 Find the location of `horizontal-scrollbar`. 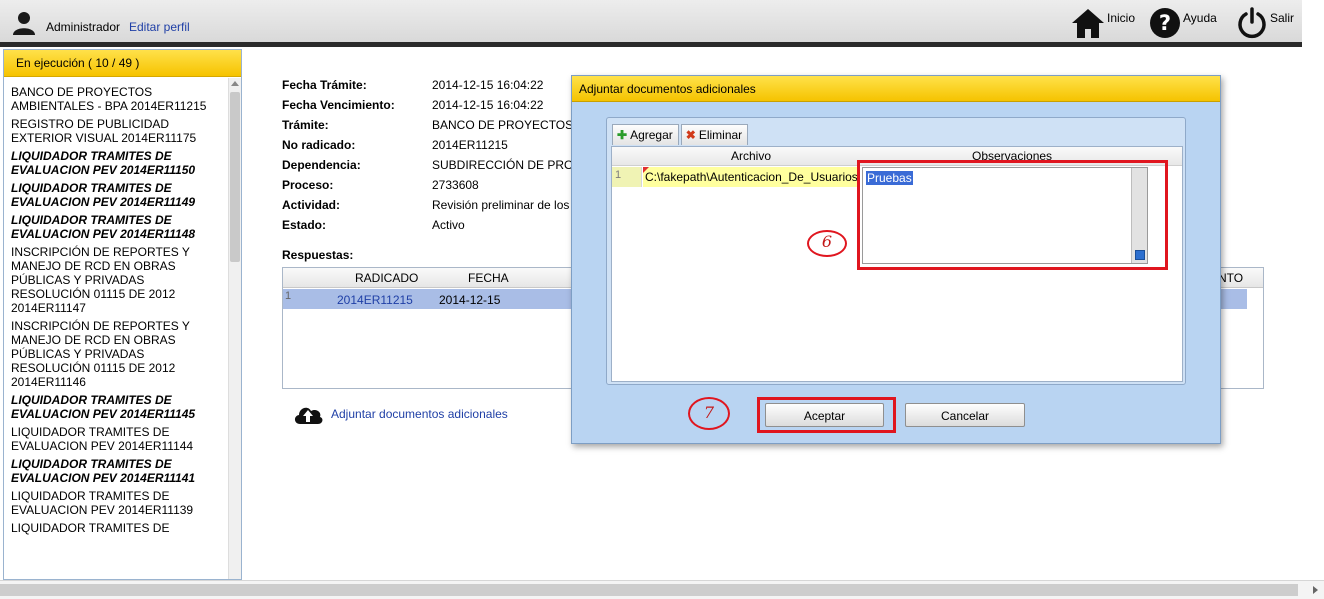

horizontal-scrollbar is located at coordinates (662, 589).